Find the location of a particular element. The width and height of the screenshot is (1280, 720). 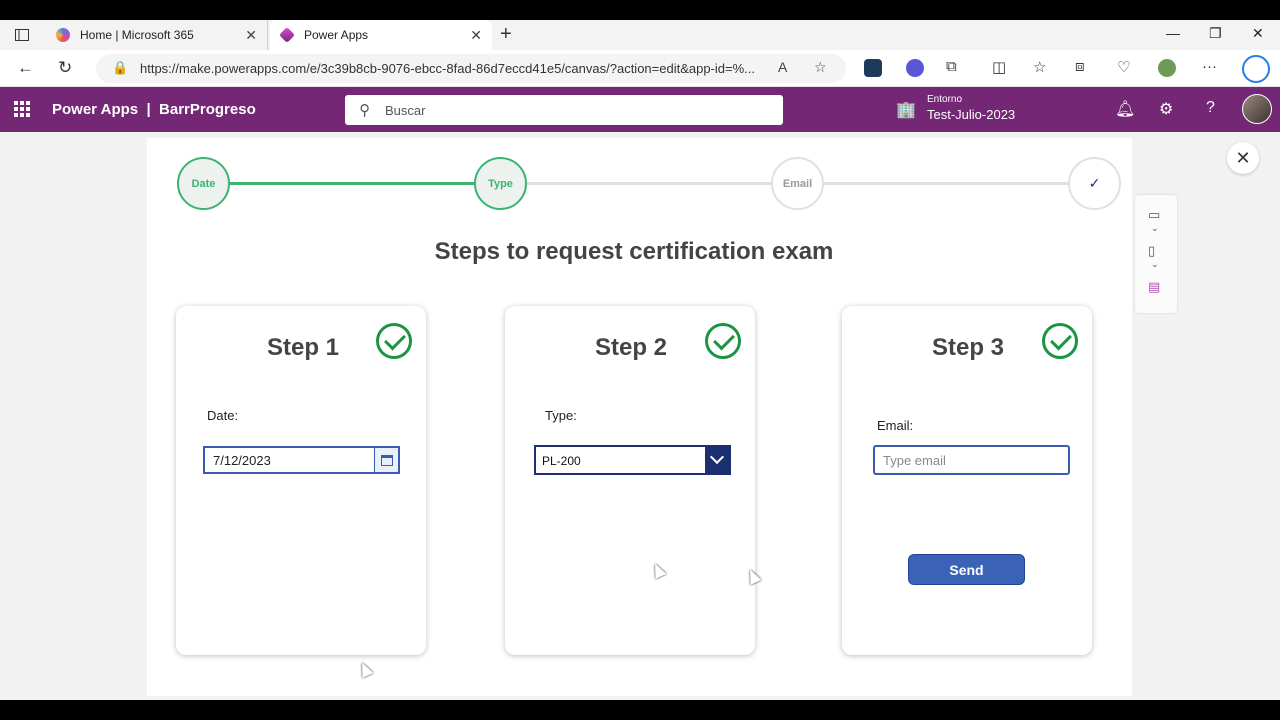

extension-icon is located at coordinates (873, 68).